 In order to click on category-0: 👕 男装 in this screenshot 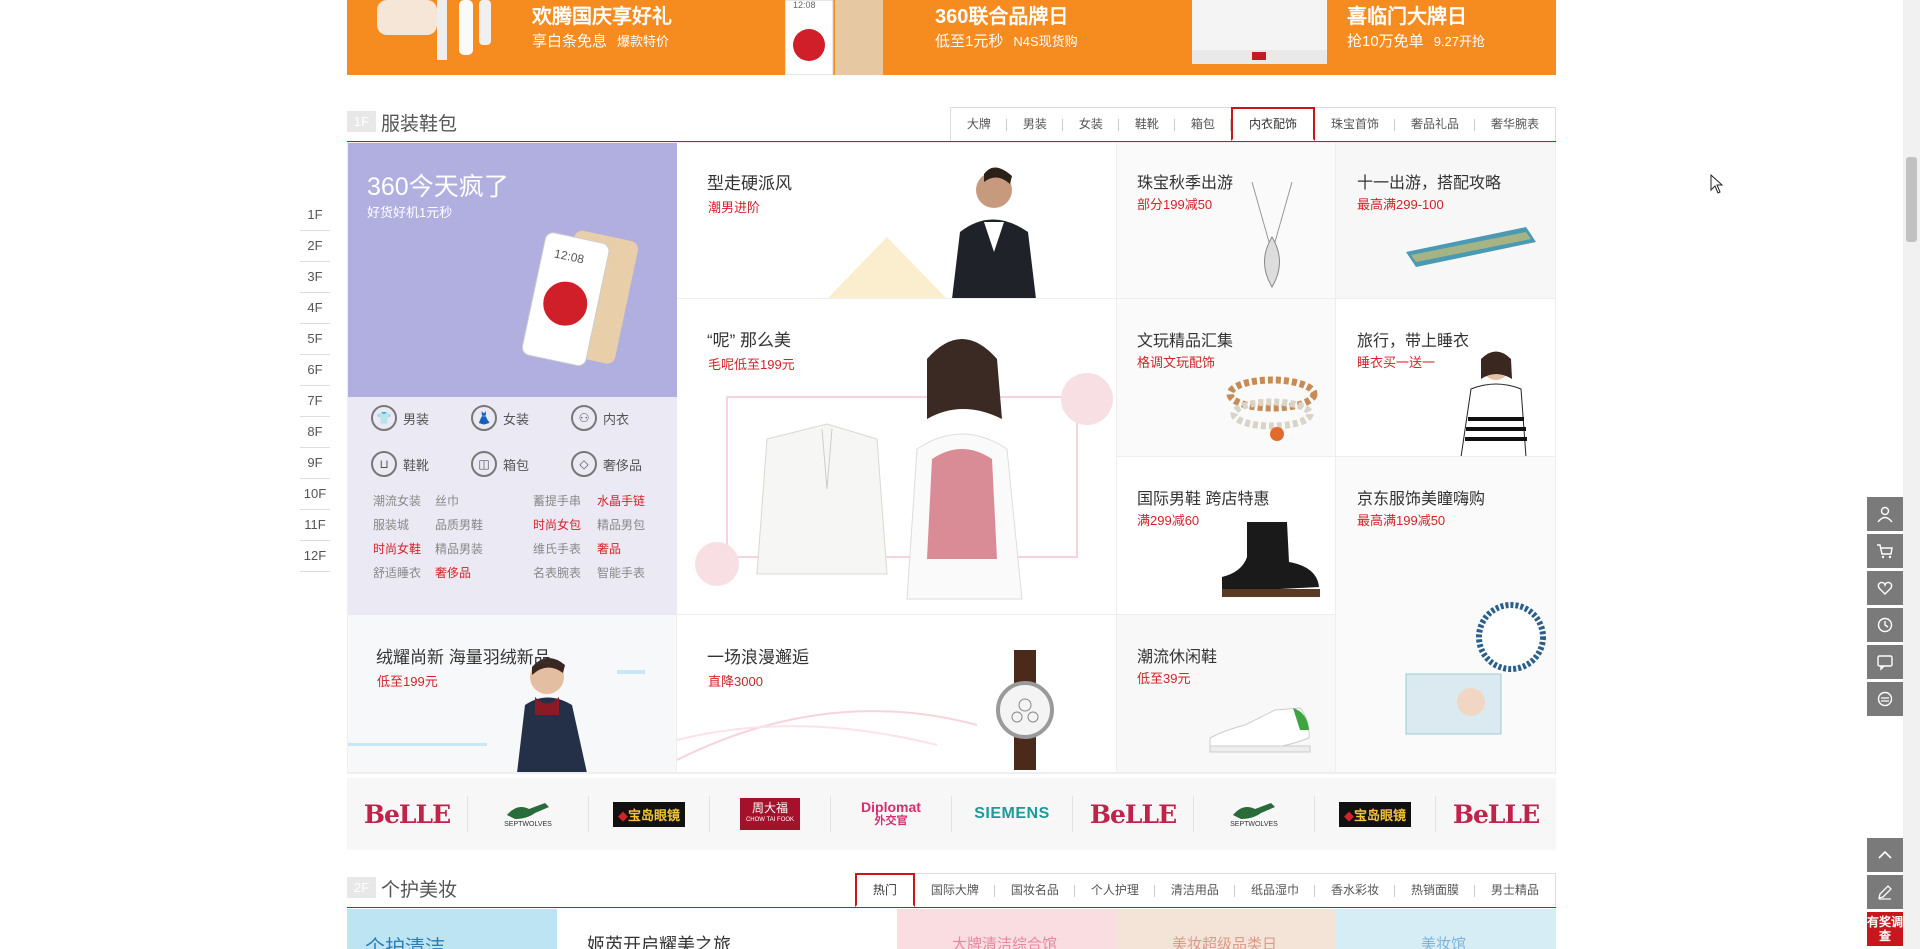, I will do `click(400, 418)`.